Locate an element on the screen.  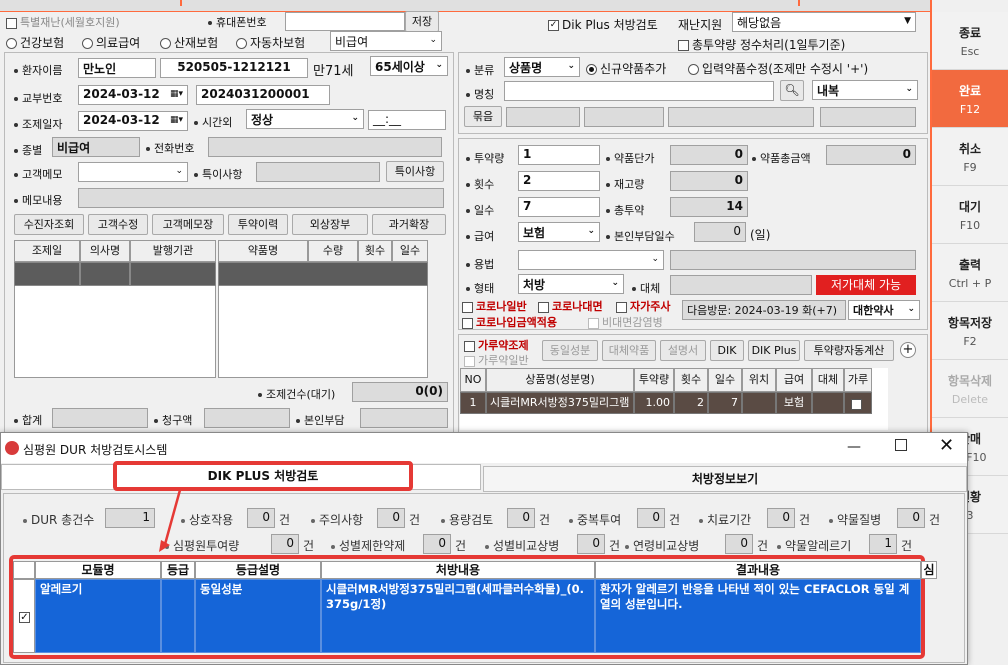
issue-no-field: 2024031200001 is located at coordinates (263, 95).